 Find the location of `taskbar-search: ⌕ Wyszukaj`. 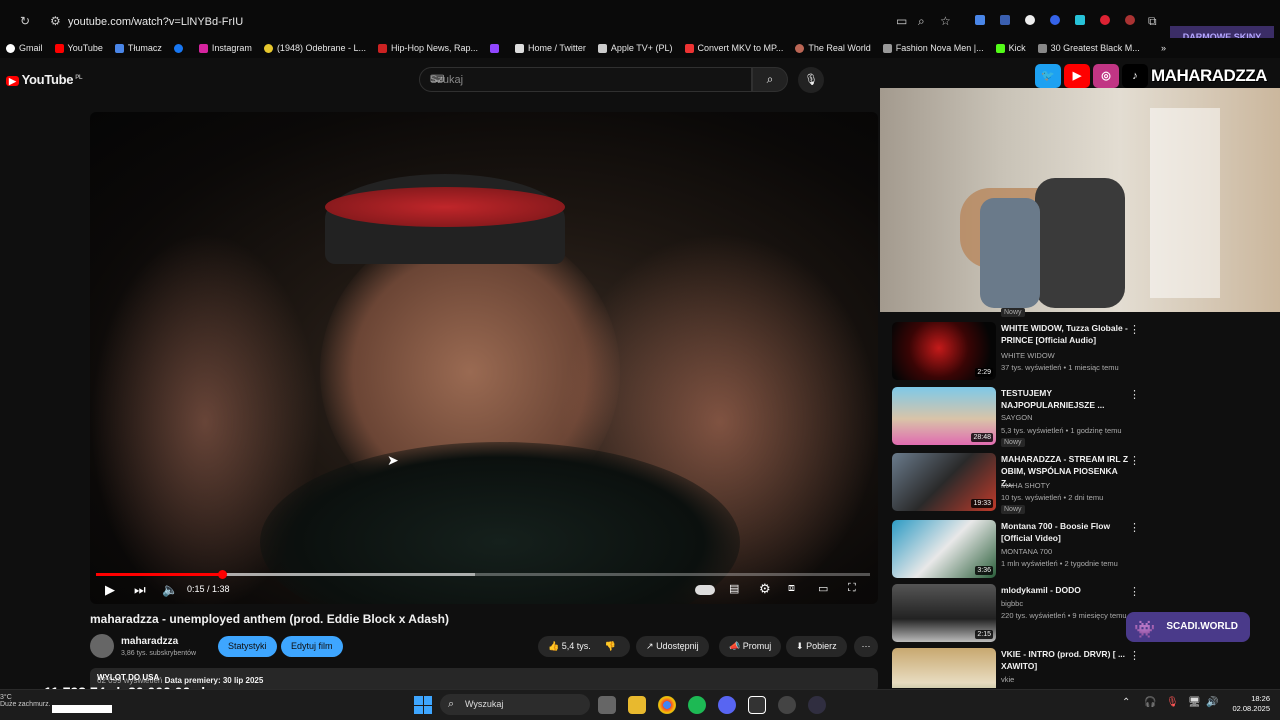

taskbar-search: ⌕ Wyszukaj is located at coordinates (515, 704).